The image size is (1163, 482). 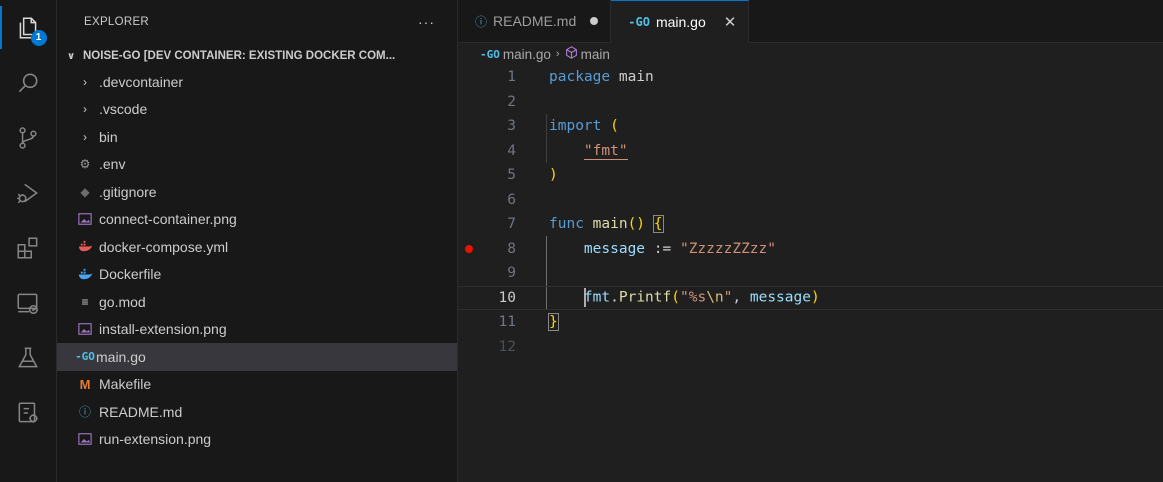 What do you see at coordinates (130, 274) in the screenshot?
I see `tree-item-label: Dockerfile` at bounding box center [130, 274].